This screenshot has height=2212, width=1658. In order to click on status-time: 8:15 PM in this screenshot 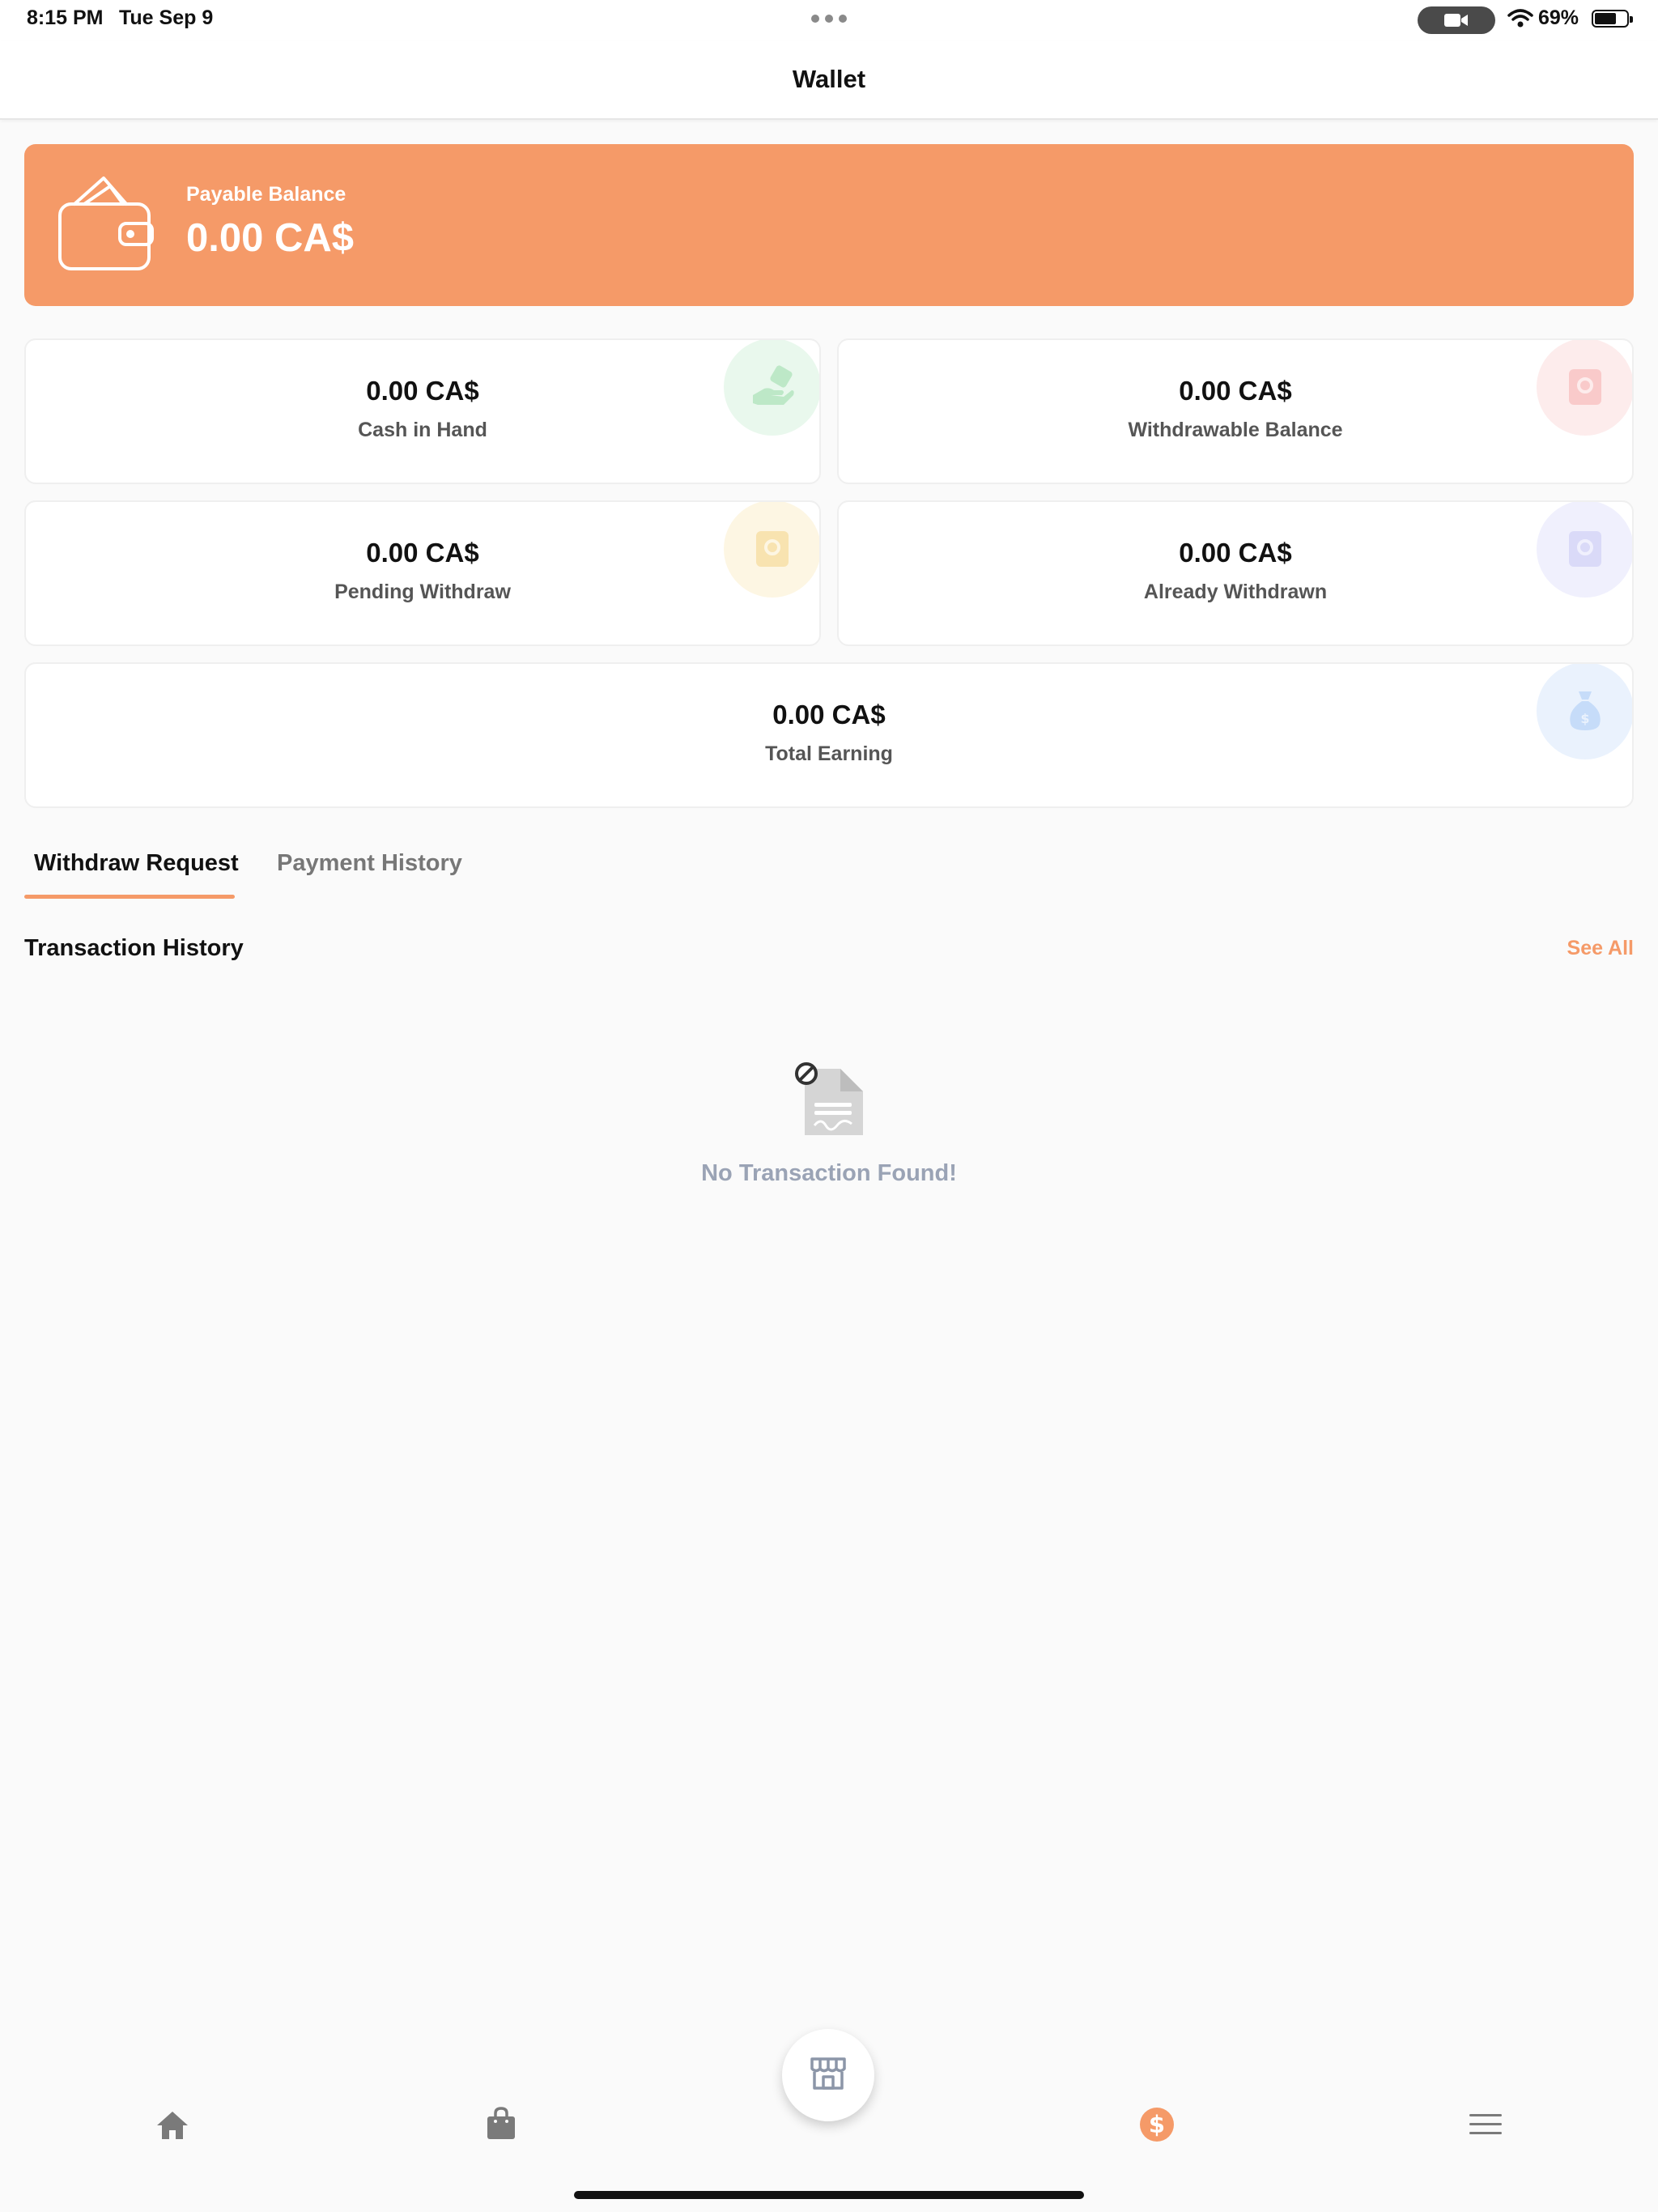, I will do `click(65, 18)`.